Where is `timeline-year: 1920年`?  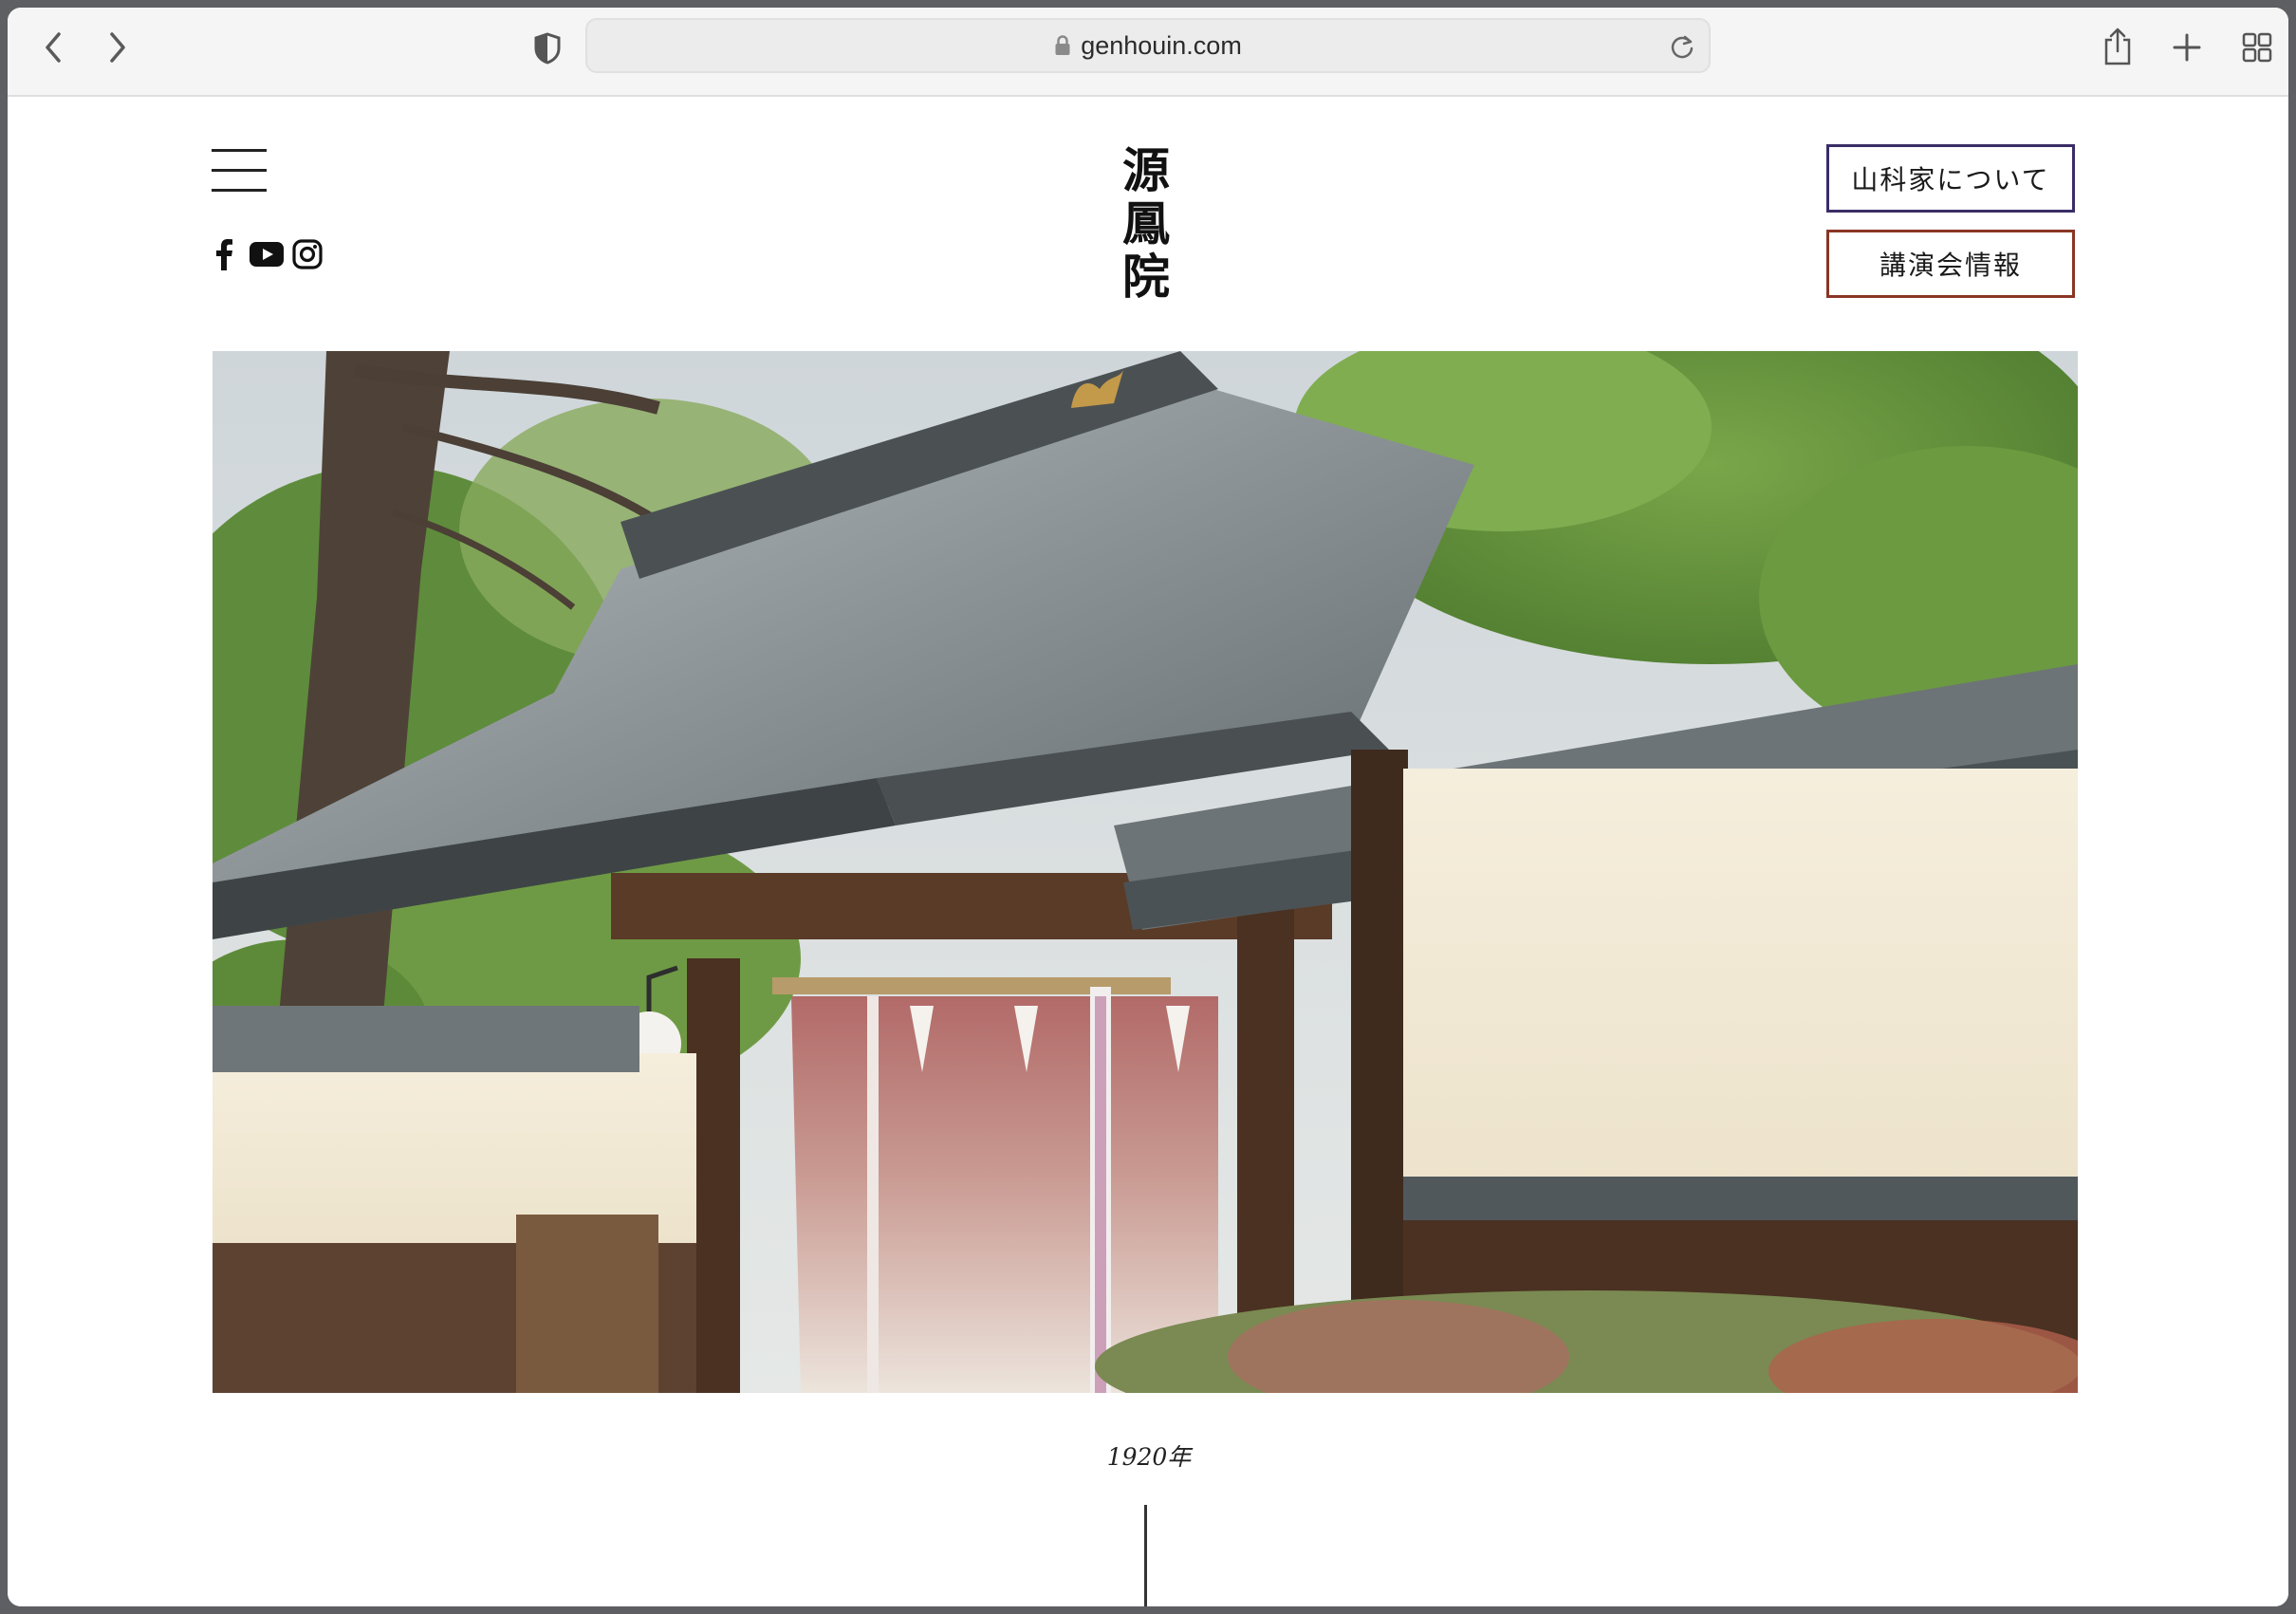 timeline-year: 1920年 is located at coordinates (1149, 1457).